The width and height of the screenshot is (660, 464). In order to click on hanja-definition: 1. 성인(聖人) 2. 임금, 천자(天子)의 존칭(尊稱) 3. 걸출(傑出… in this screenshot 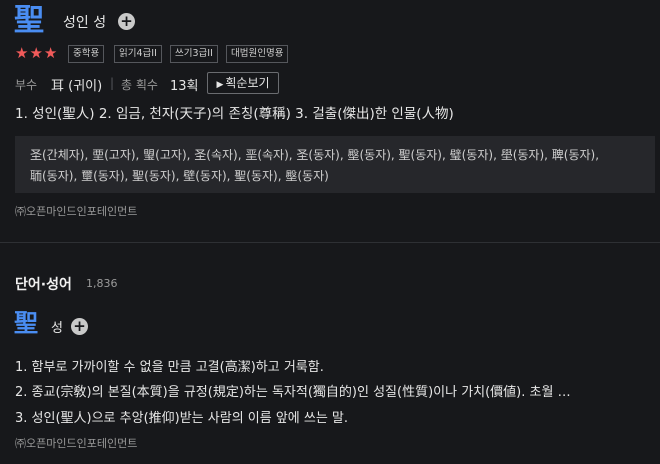, I will do `click(234, 114)`.